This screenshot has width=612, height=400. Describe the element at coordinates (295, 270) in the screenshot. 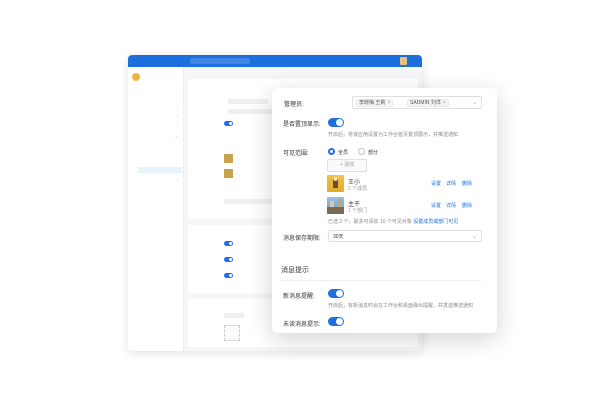

I see `notify-section-title: 消息提示` at that location.